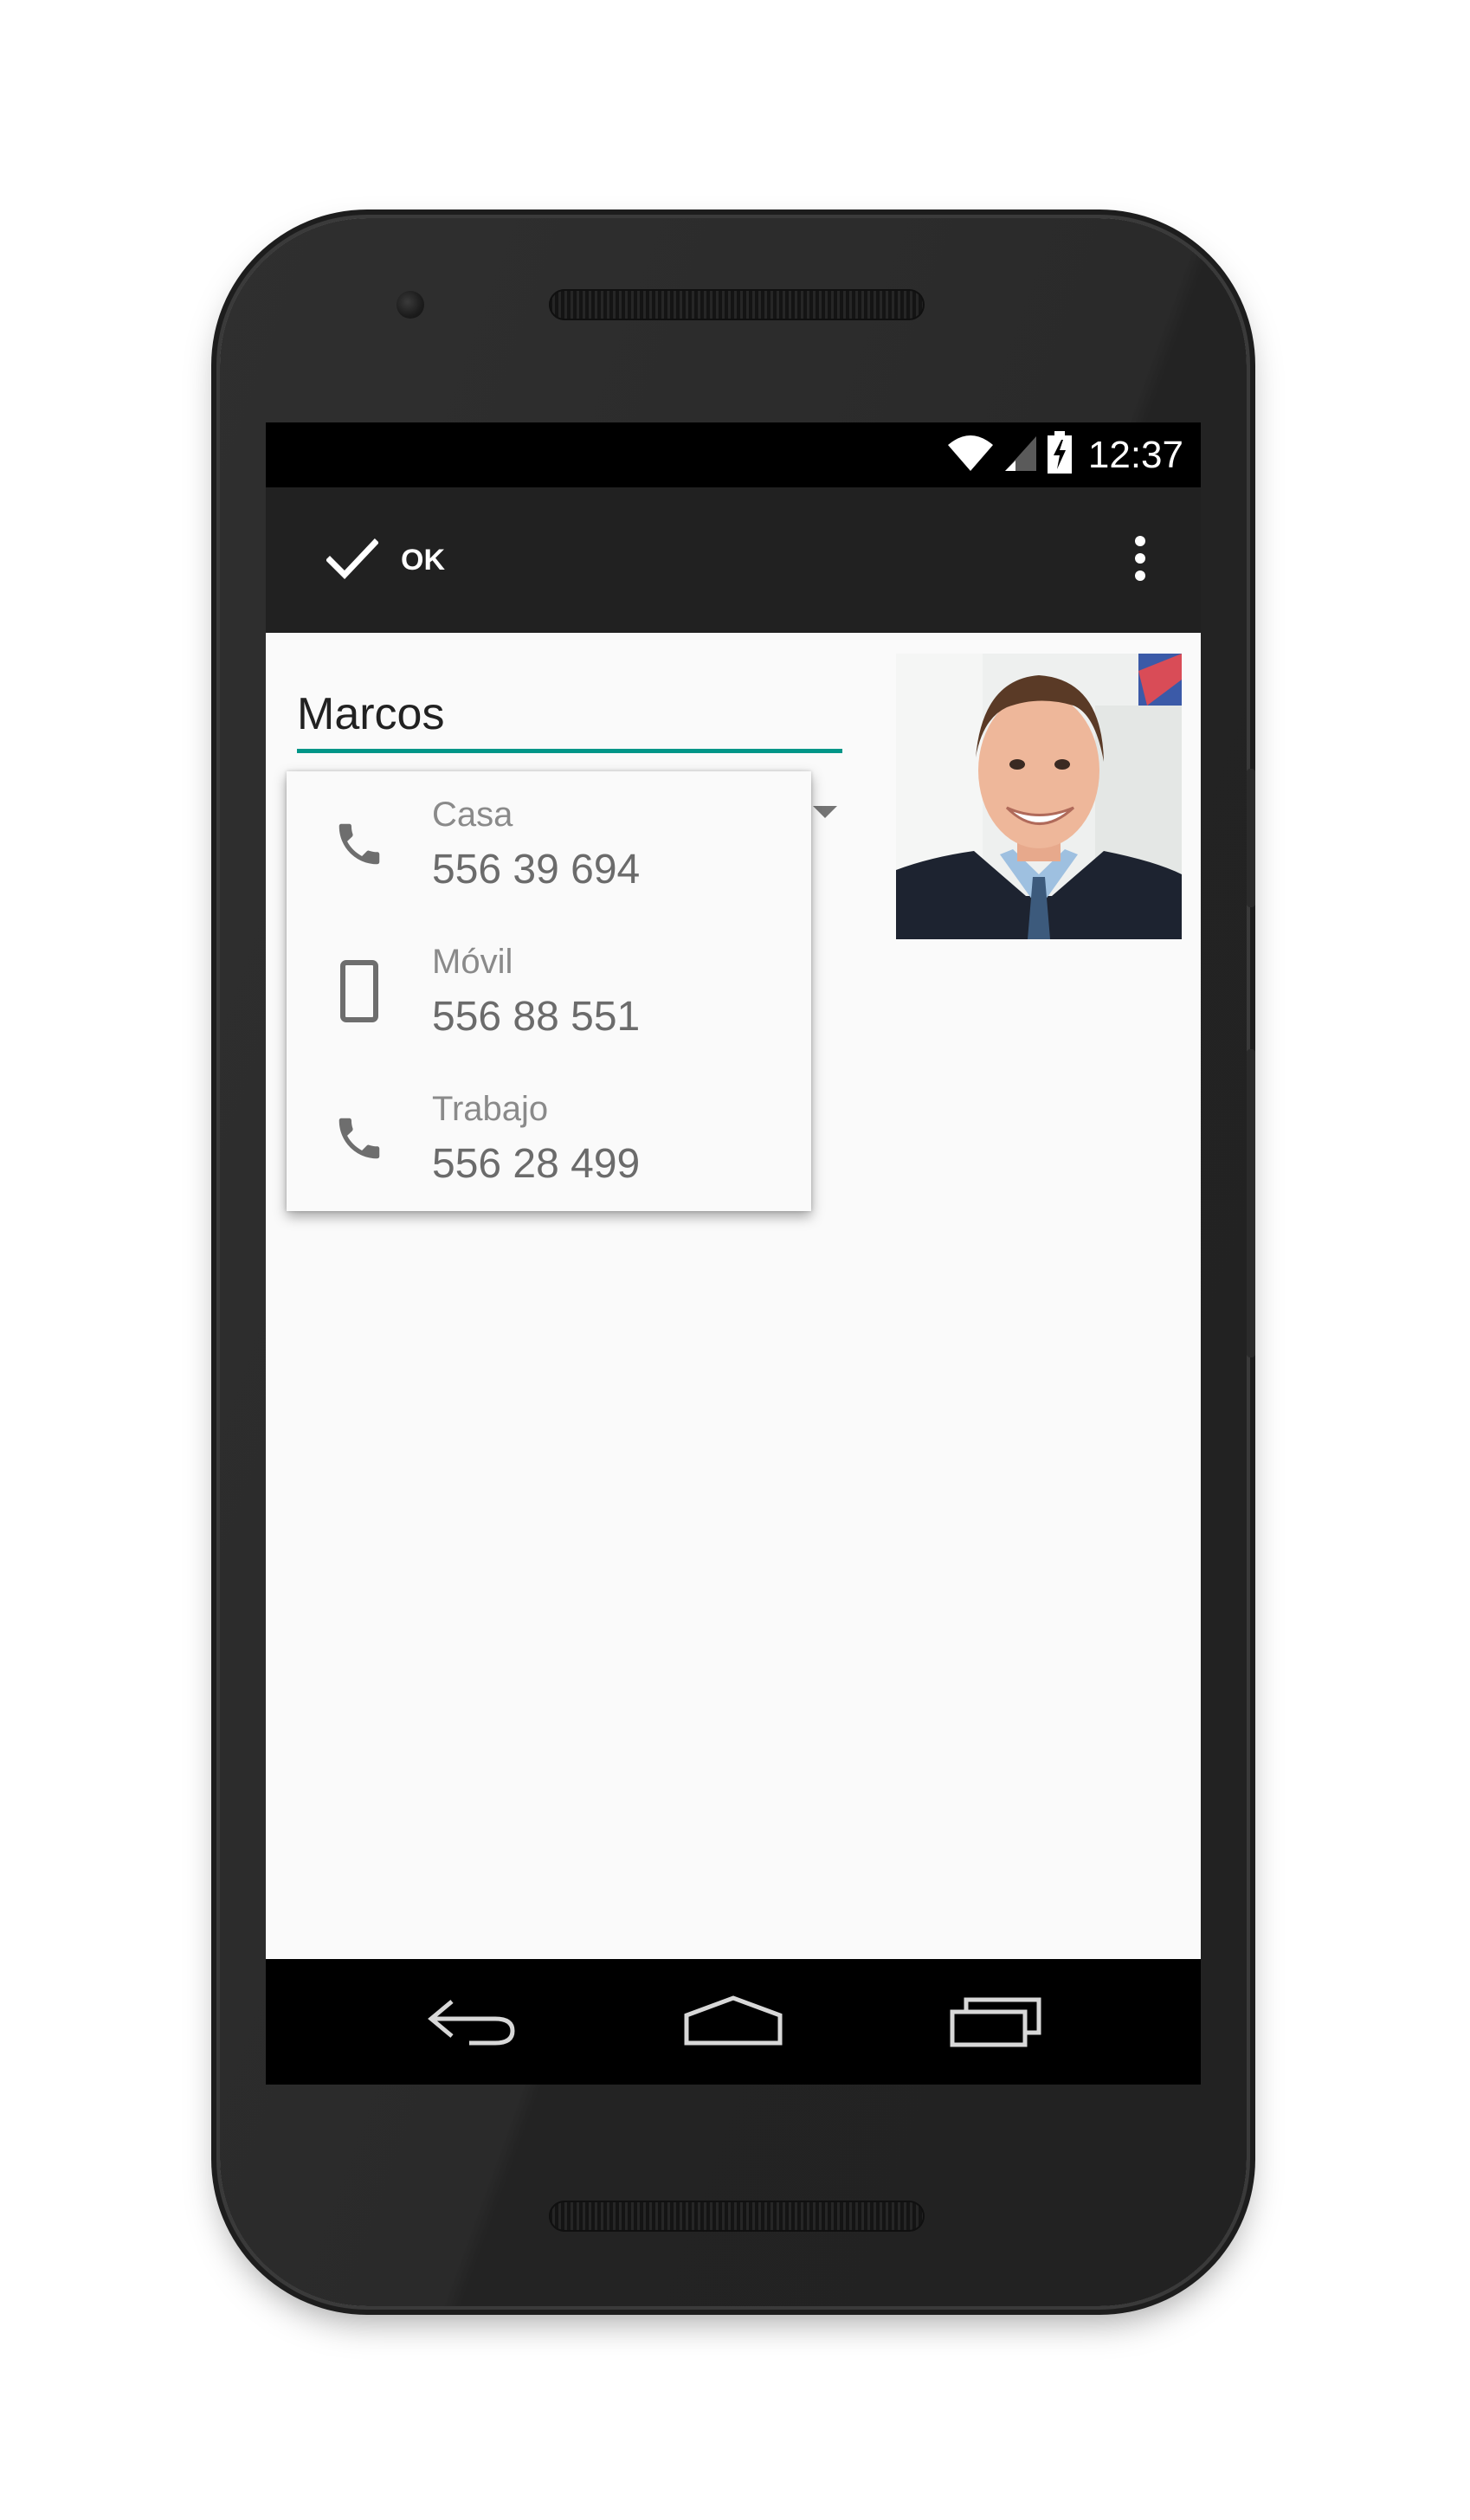 The width and height of the screenshot is (1470, 2520). I want to click on more-vert-icon, so click(1140, 560).